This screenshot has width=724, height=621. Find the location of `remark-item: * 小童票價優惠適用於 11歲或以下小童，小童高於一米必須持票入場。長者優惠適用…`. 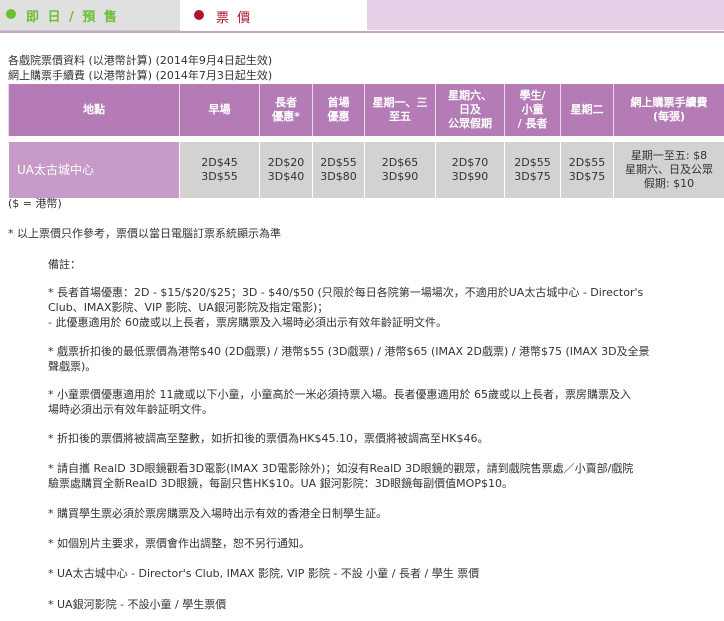

remark-item: * 小童票價優惠適用於 11歲或以下小童，小童高於一米必須持票入場。長者優惠適用… is located at coordinates (339, 402).